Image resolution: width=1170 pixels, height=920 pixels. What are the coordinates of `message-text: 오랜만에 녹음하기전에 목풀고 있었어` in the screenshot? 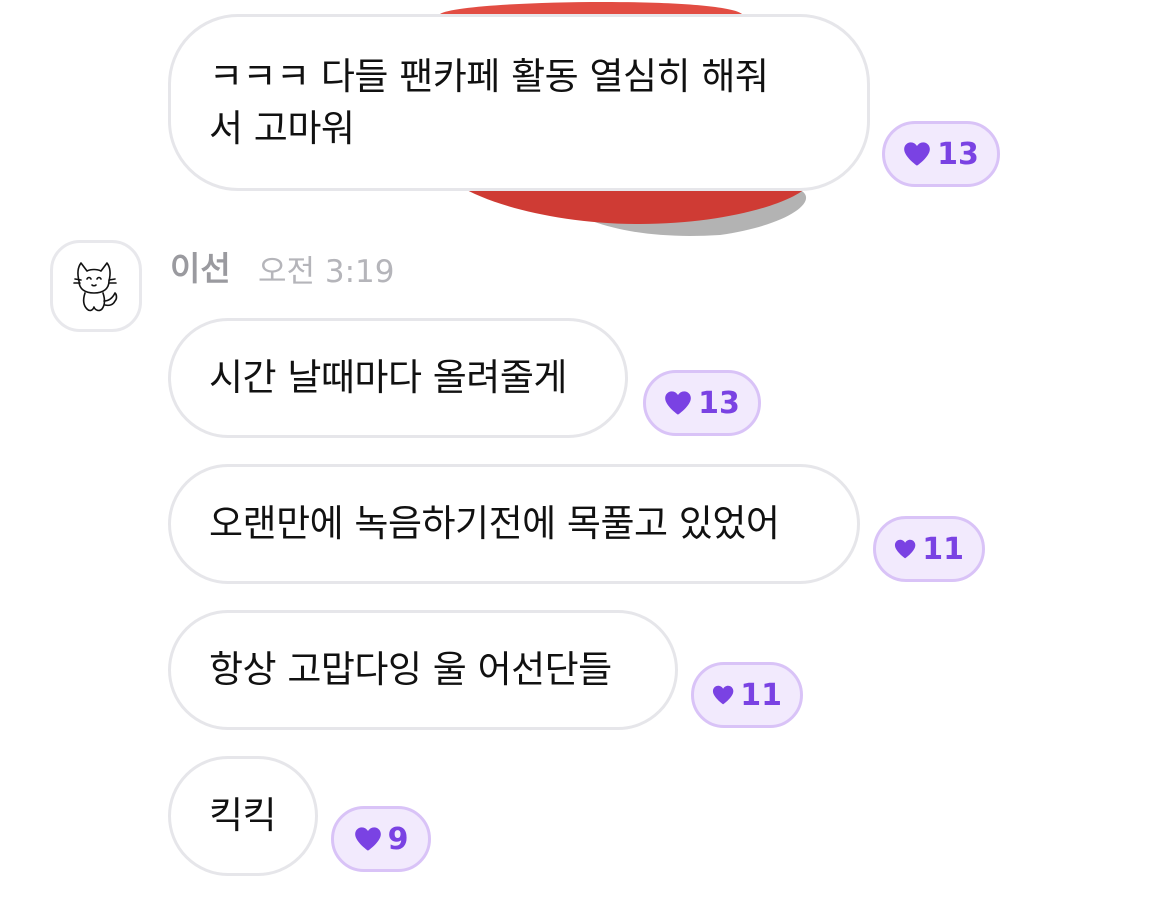 It's located at (494, 523).